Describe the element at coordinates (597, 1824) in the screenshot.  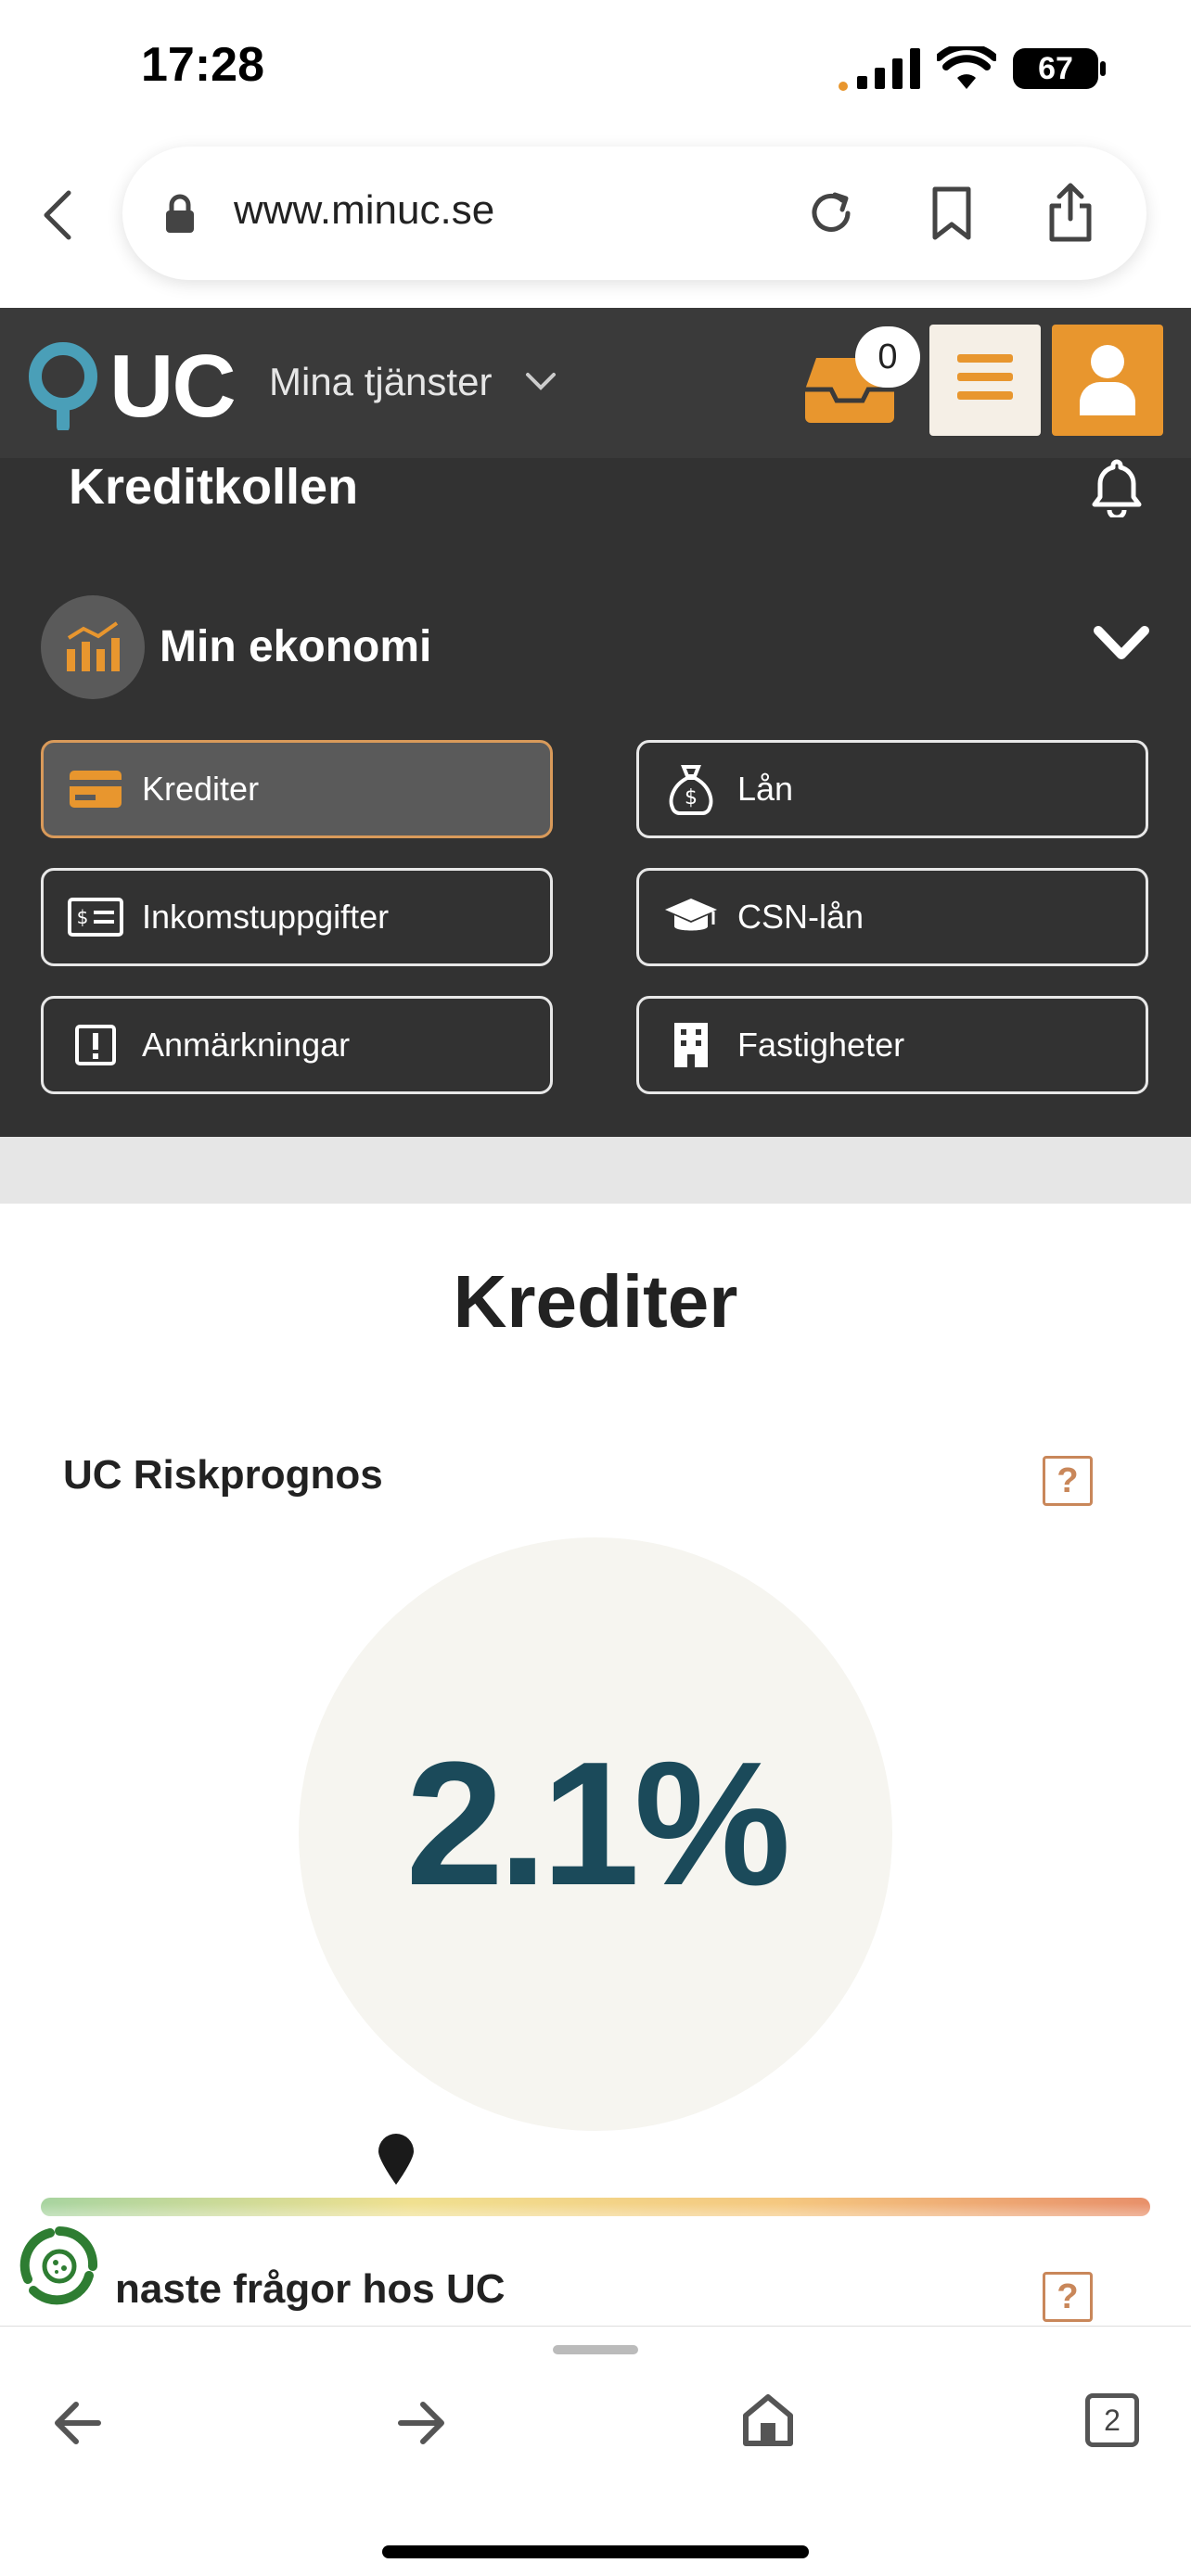
I see `risk-value: 2.1%` at that location.